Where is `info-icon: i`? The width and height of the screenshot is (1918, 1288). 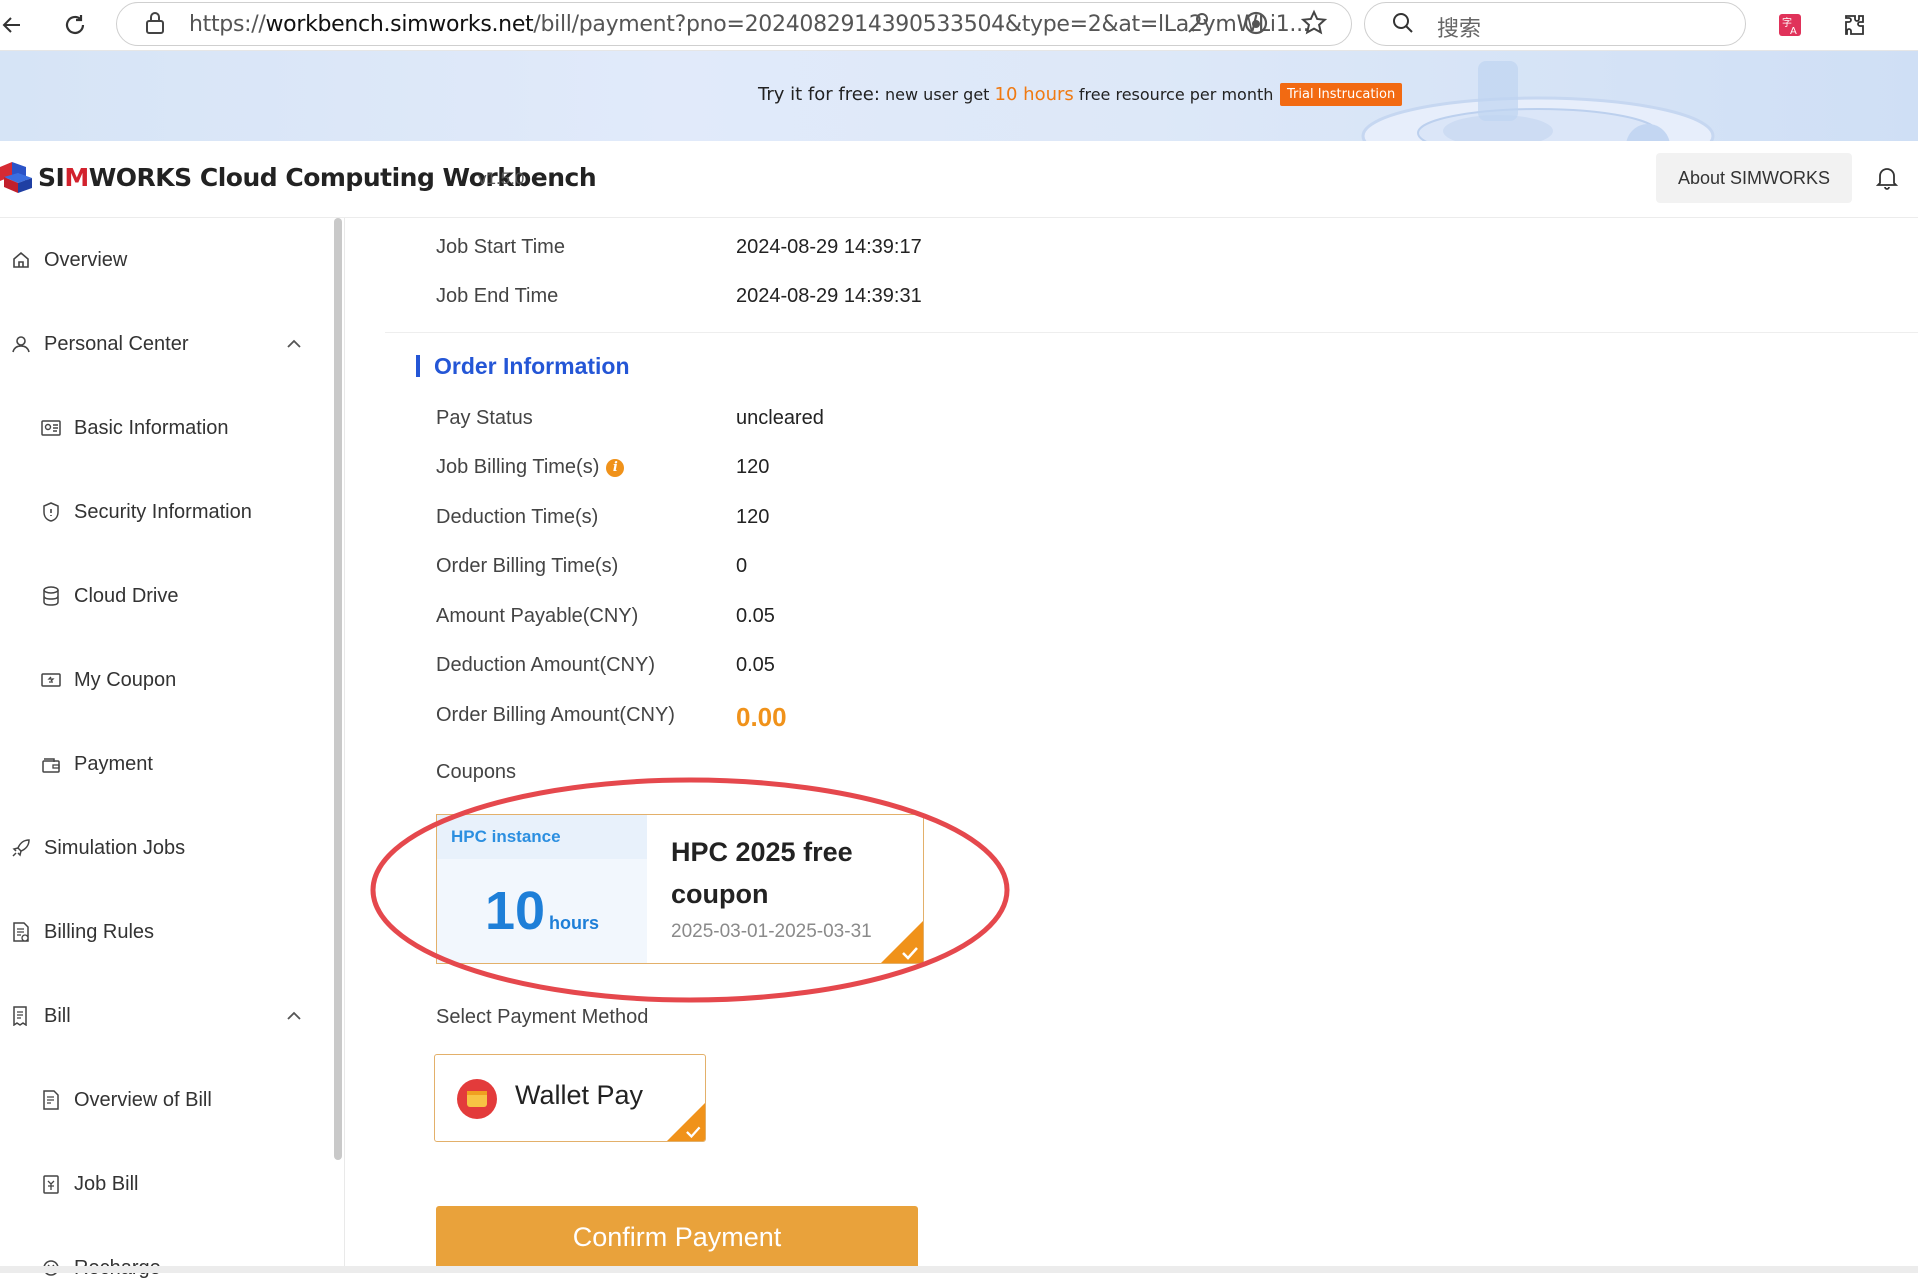 info-icon: i is located at coordinates (615, 467).